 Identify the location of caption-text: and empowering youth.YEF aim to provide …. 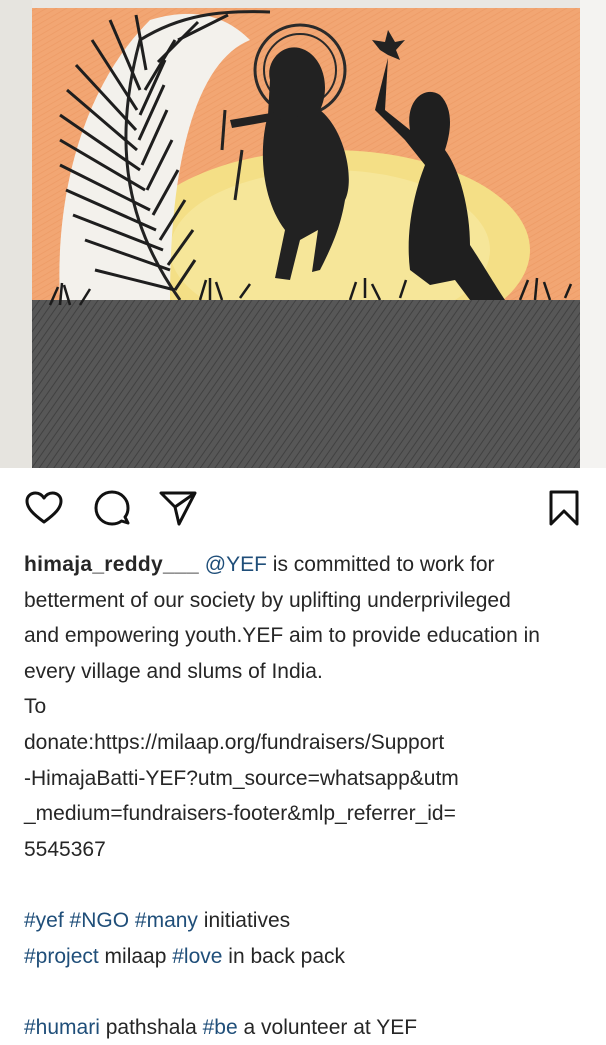
(282, 636).